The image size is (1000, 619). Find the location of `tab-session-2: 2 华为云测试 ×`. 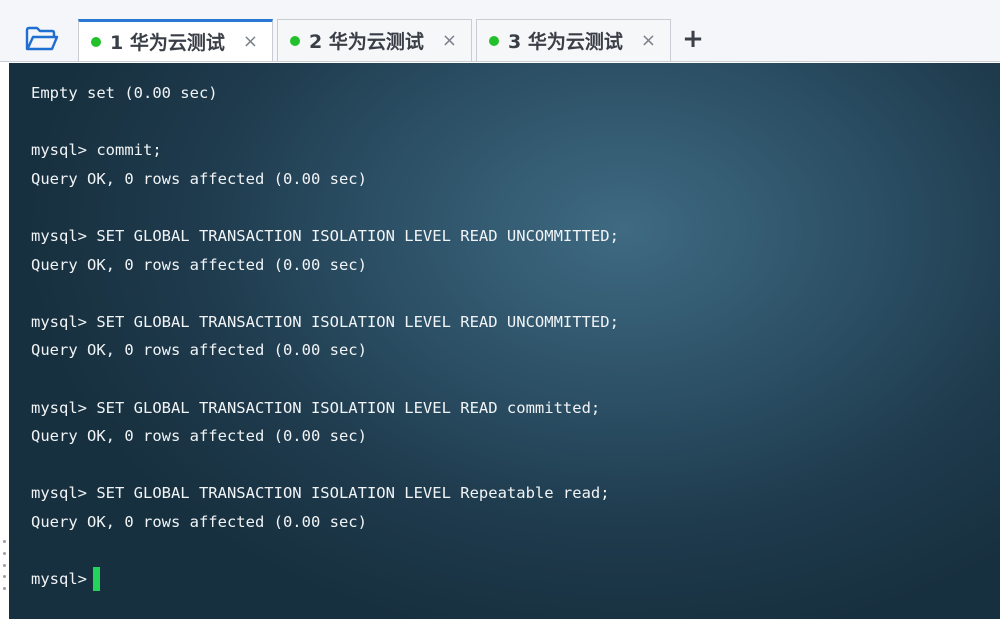

tab-session-2: 2 华为云测试 × is located at coordinates (374, 40).